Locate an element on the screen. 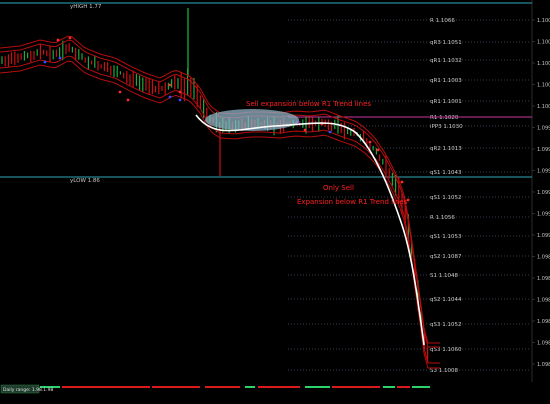 Image resolution: width=550 pixels, height=404 pixels. price-tick-label: 1.0980 is located at coordinates (543, 365).